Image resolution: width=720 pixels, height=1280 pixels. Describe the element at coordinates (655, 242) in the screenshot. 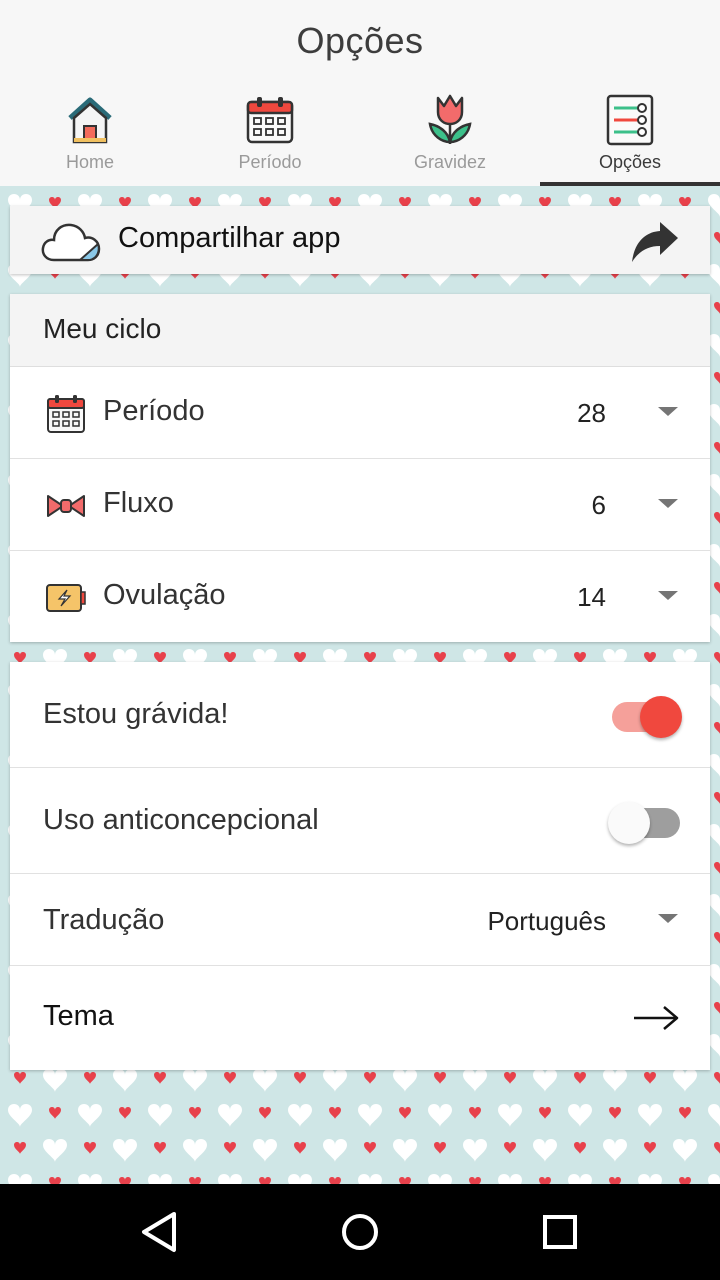

I see `share-arrow-icon` at that location.